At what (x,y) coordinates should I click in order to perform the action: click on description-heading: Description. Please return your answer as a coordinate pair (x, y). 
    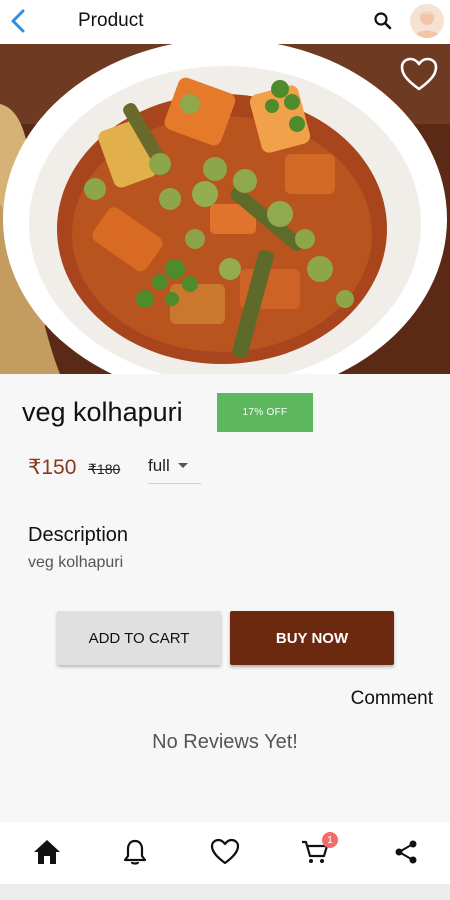
    Looking at the image, I should click on (78, 535).